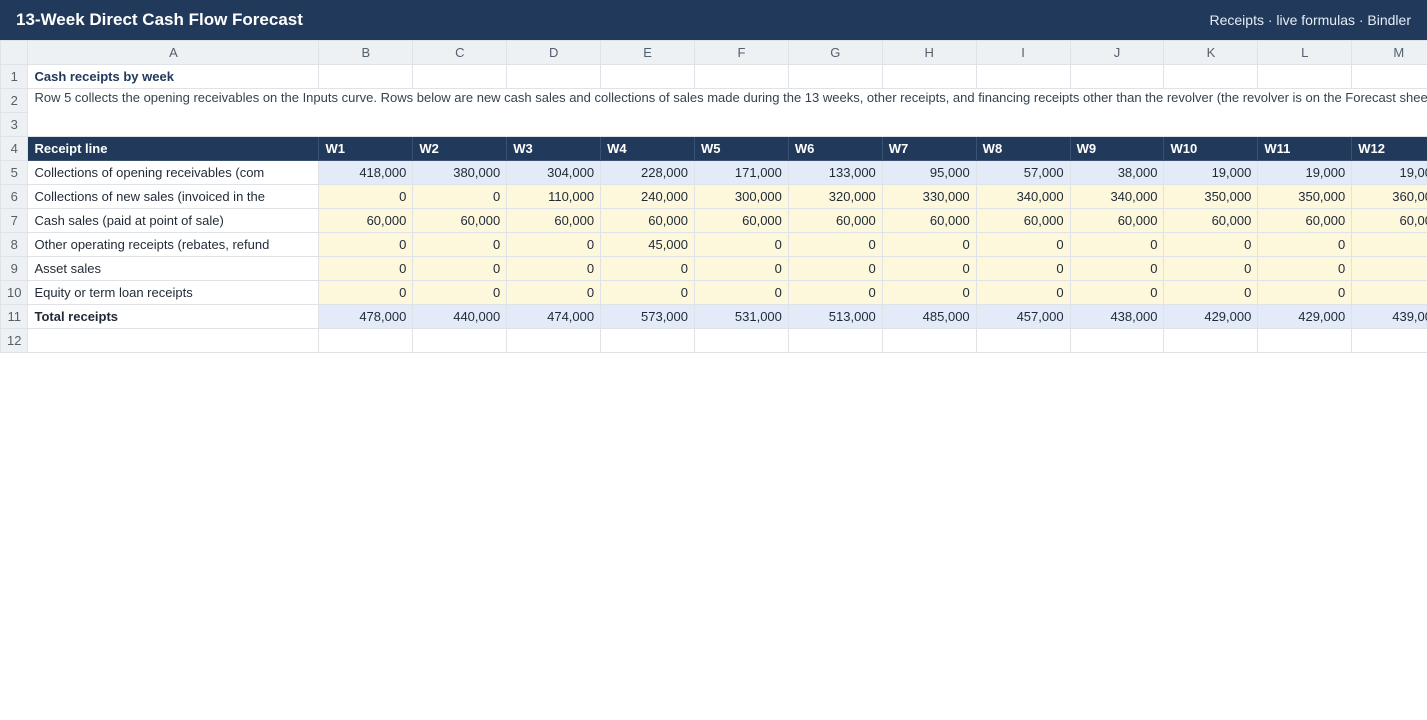 The width and height of the screenshot is (1427, 720). I want to click on week-value-cell: 340,000, so click(1117, 196).